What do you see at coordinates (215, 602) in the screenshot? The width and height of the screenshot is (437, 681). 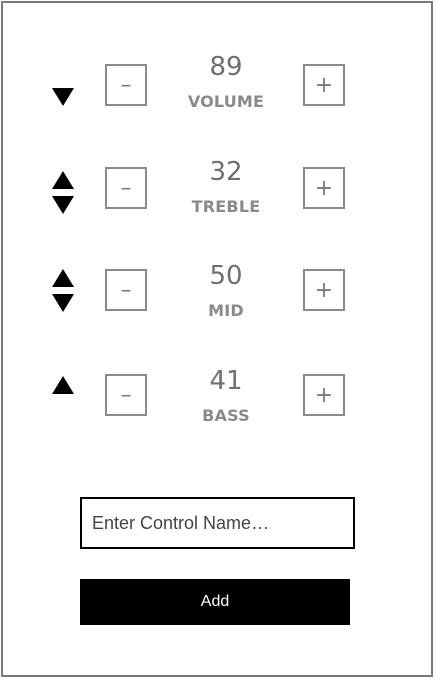 I see `add-button: Add` at bounding box center [215, 602].